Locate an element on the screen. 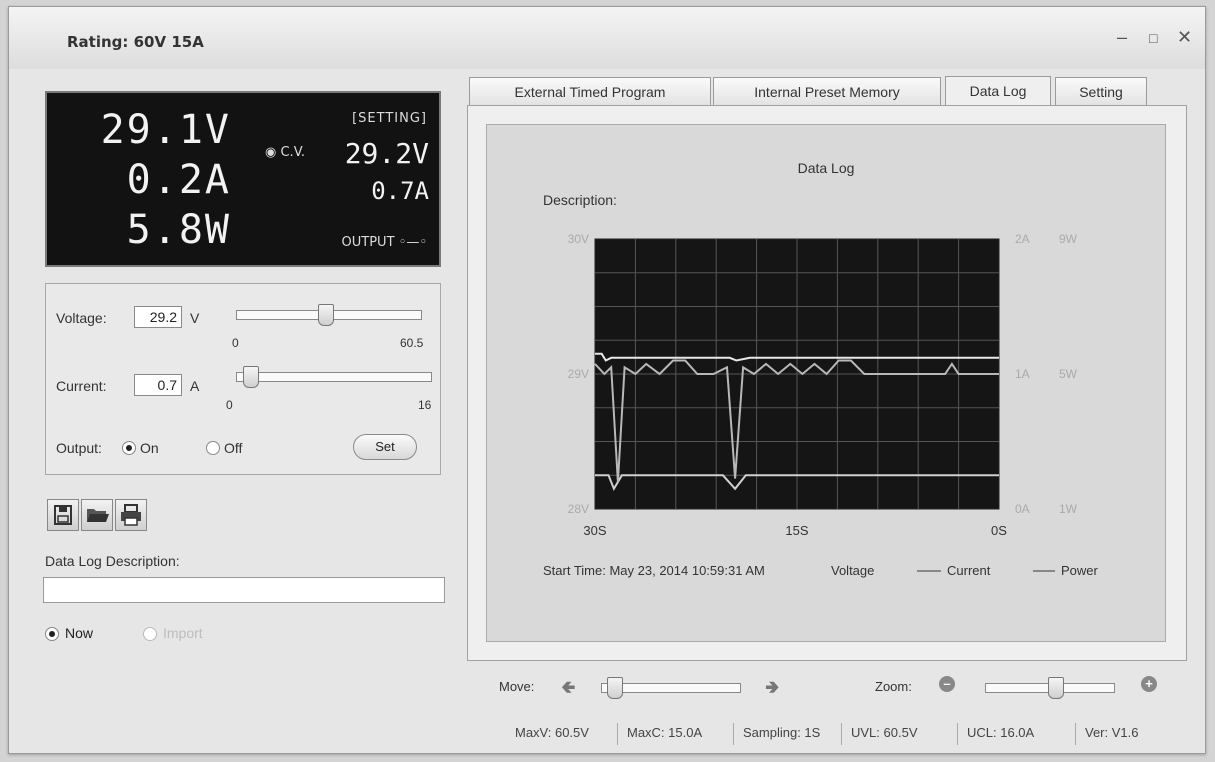 The width and height of the screenshot is (1215, 762). output-label: Output: is located at coordinates (79, 448).